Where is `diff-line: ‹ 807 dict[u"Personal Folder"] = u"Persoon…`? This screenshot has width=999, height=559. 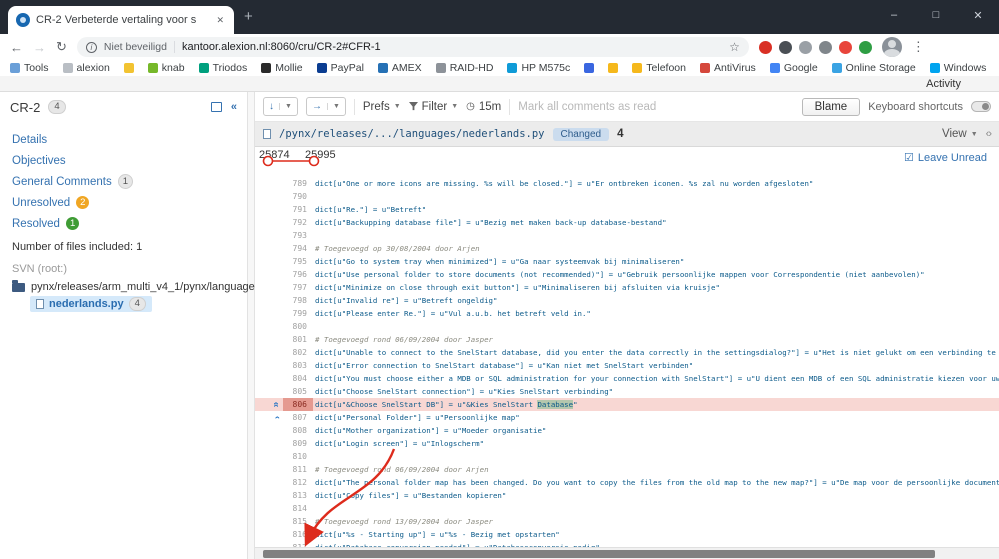 diff-line: ‹ 807 dict[u"Personal Folder"] = u"Persoon… is located at coordinates (627, 417).